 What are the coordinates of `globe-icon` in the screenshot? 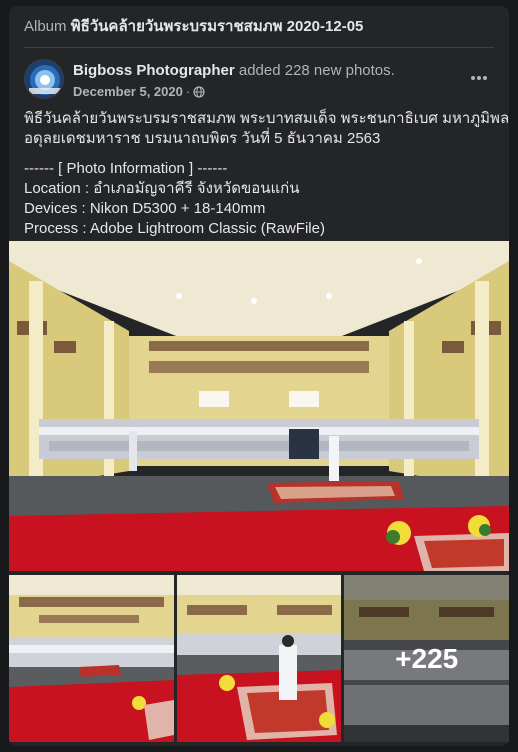 It's located at (199, 91).